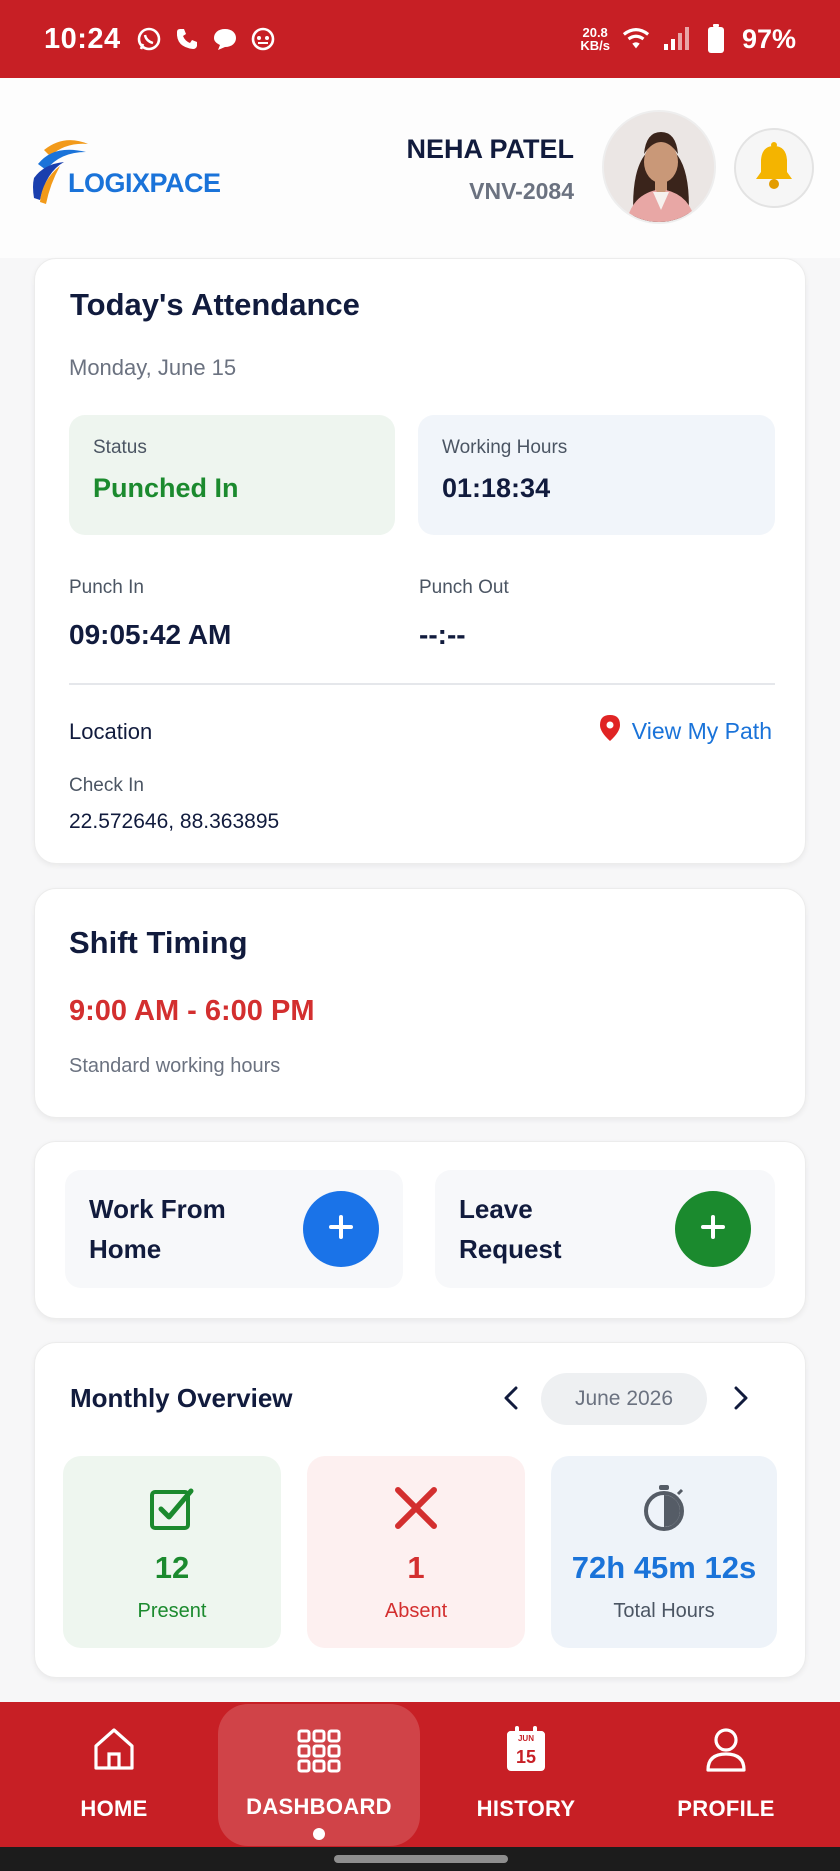 The width and height of the screenshot is (840, 1871). What do you see at coordinates (206, 39) in the screenshot?
I see `notification-icons` at bounding box center [206, 39].